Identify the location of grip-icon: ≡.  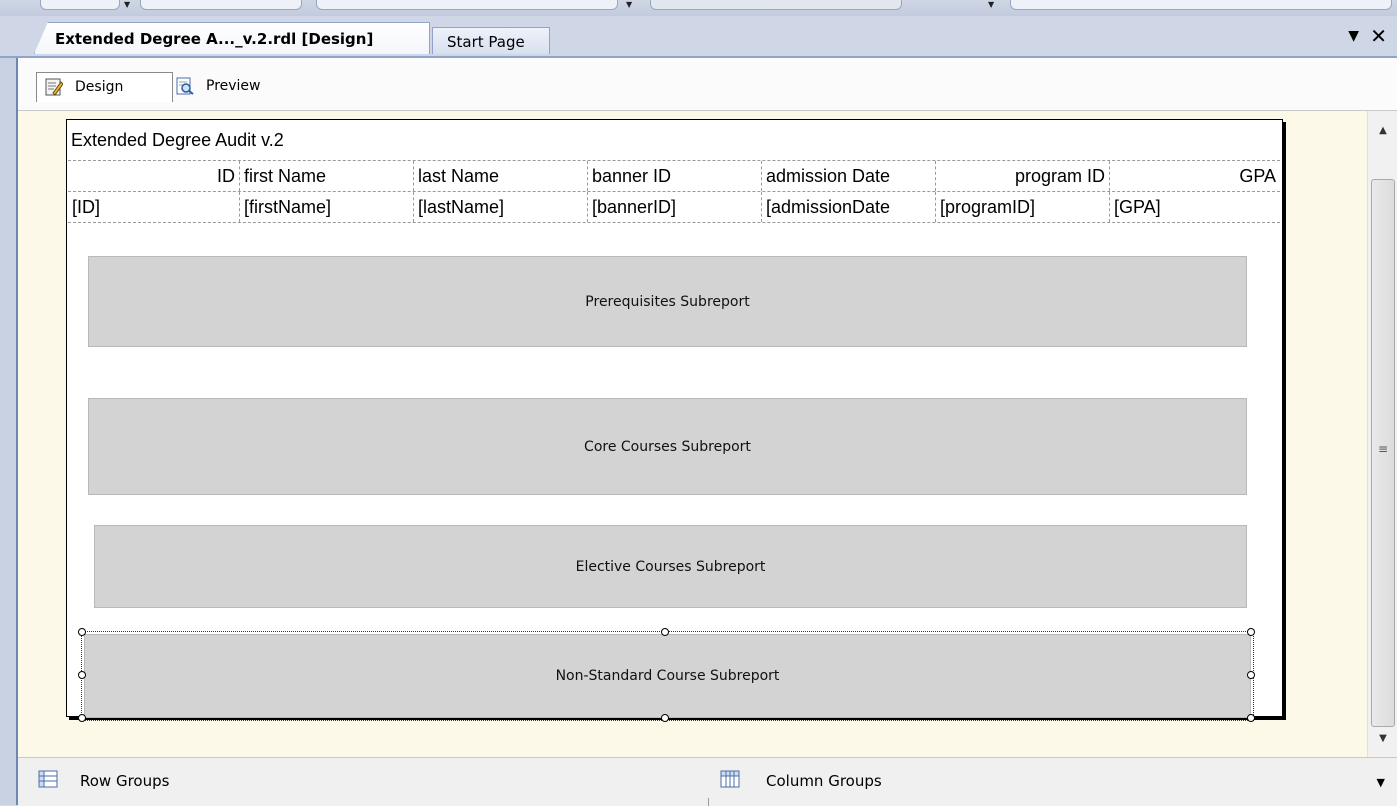
(1383, 449).